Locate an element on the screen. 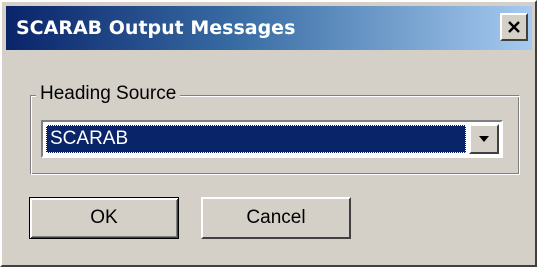  close-icon is located at coordinates (514, 27).